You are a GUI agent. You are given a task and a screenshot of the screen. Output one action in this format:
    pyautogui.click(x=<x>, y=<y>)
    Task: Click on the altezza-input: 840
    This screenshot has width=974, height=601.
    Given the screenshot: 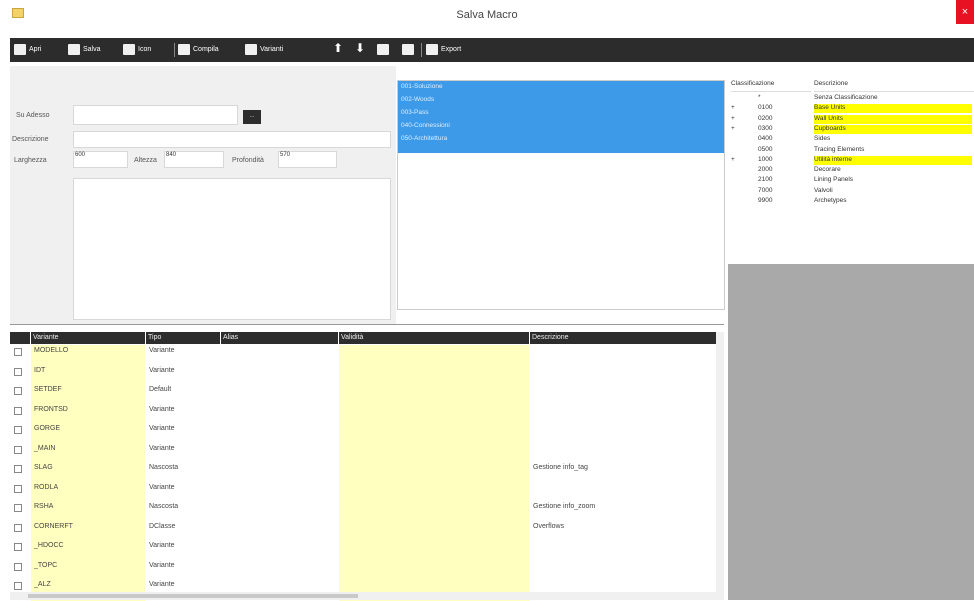 What is the action you would take?
    pyautogui.click(x=194, y=159)
    